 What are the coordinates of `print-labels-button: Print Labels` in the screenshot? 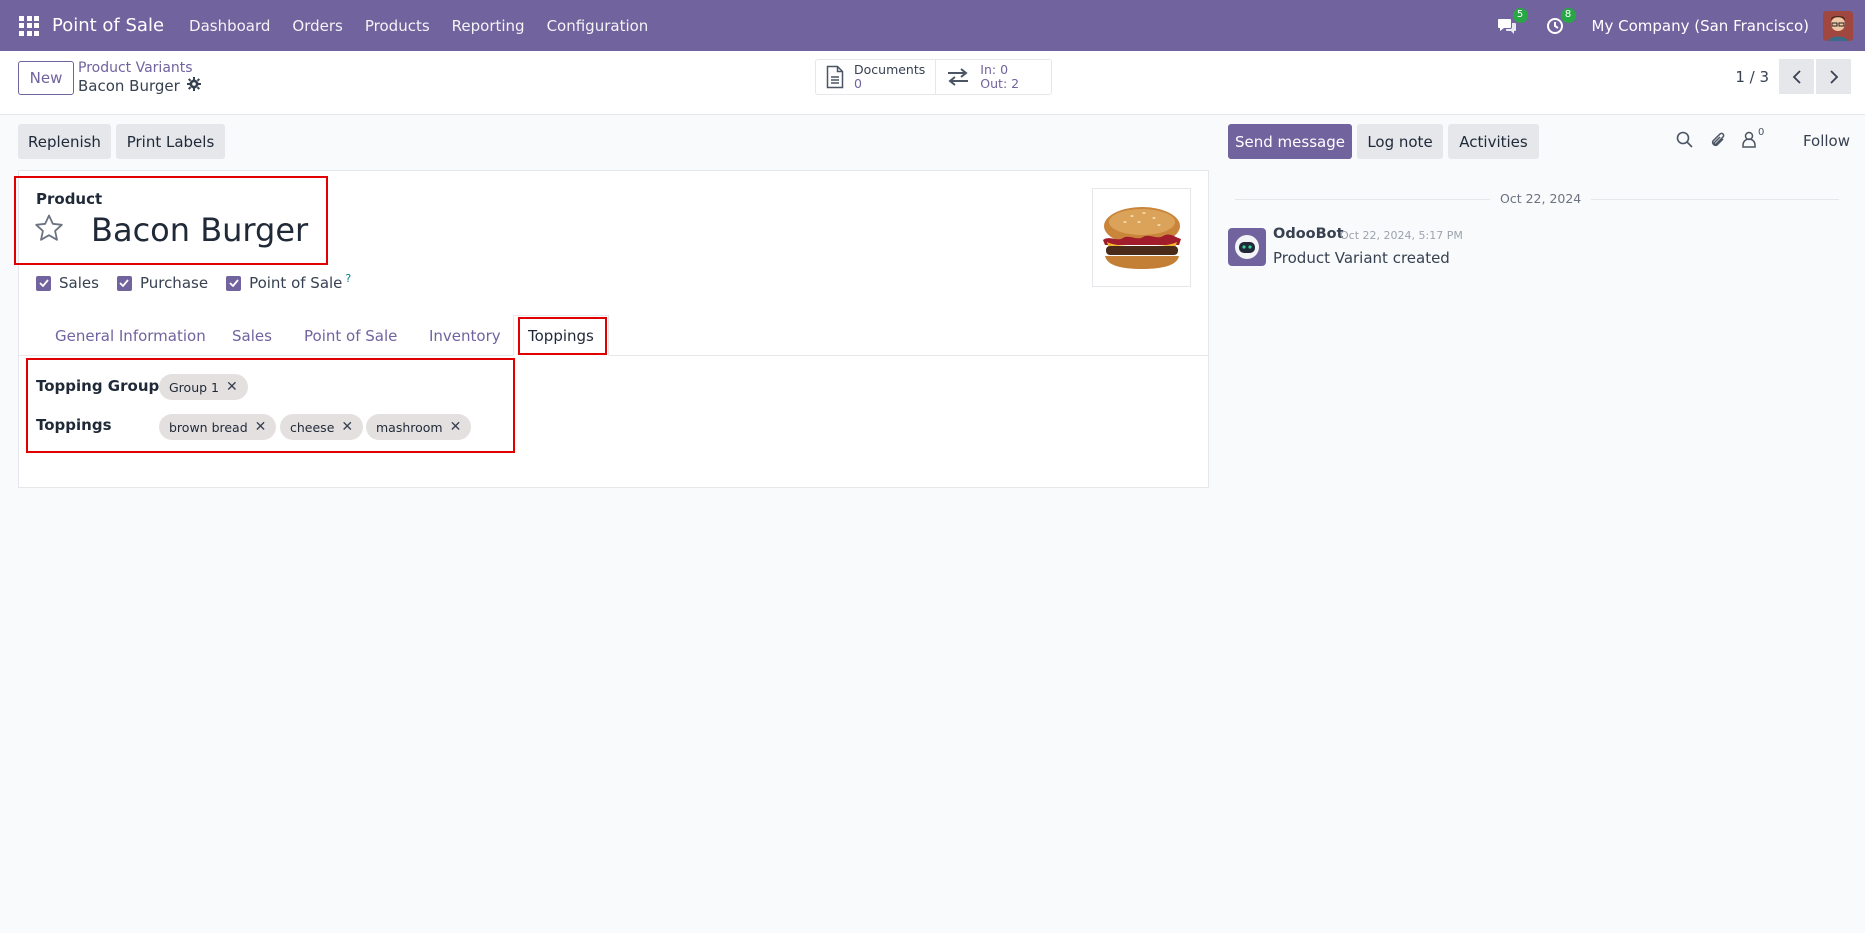 It's located at (170, 141).